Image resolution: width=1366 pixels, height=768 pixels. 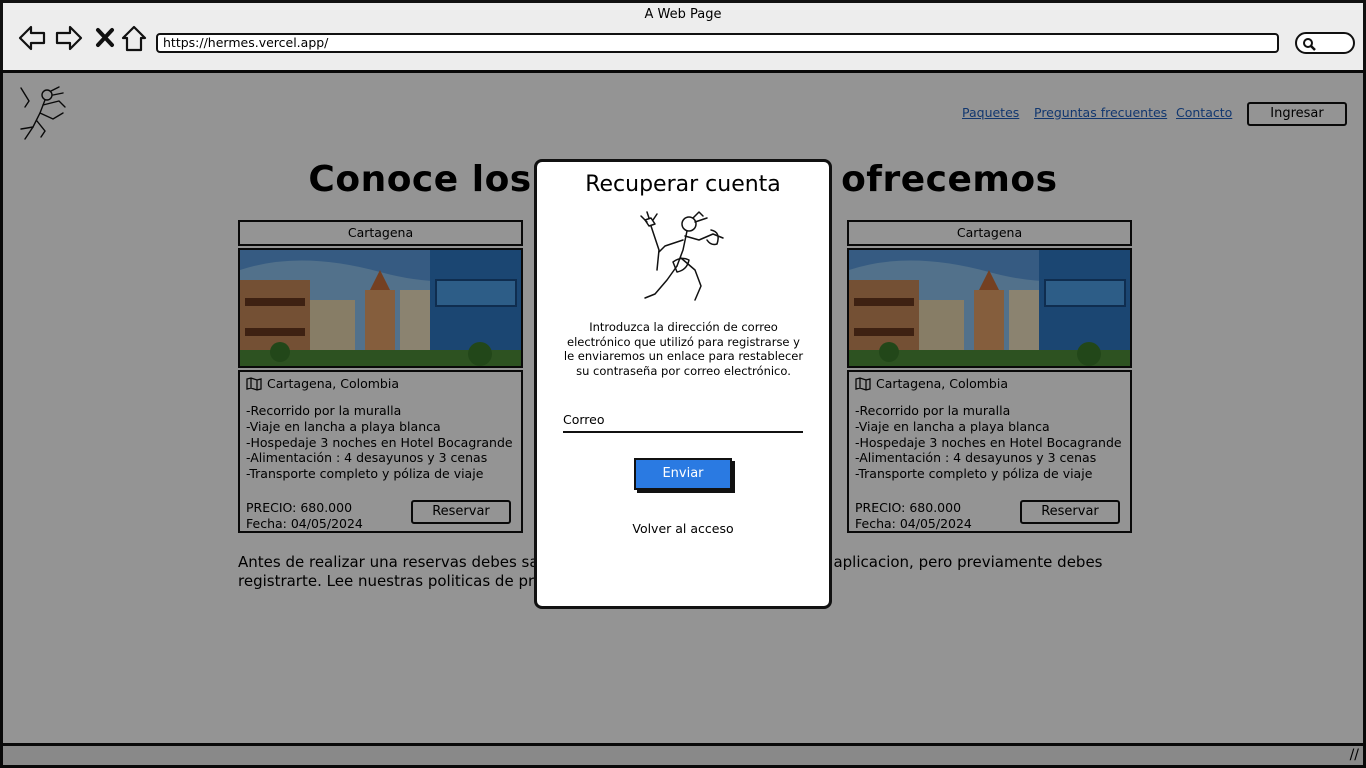 What do you see at coordinates (682, 256) in the screenshot?
I see `hermes-logo` at bounding box center [682, 256].